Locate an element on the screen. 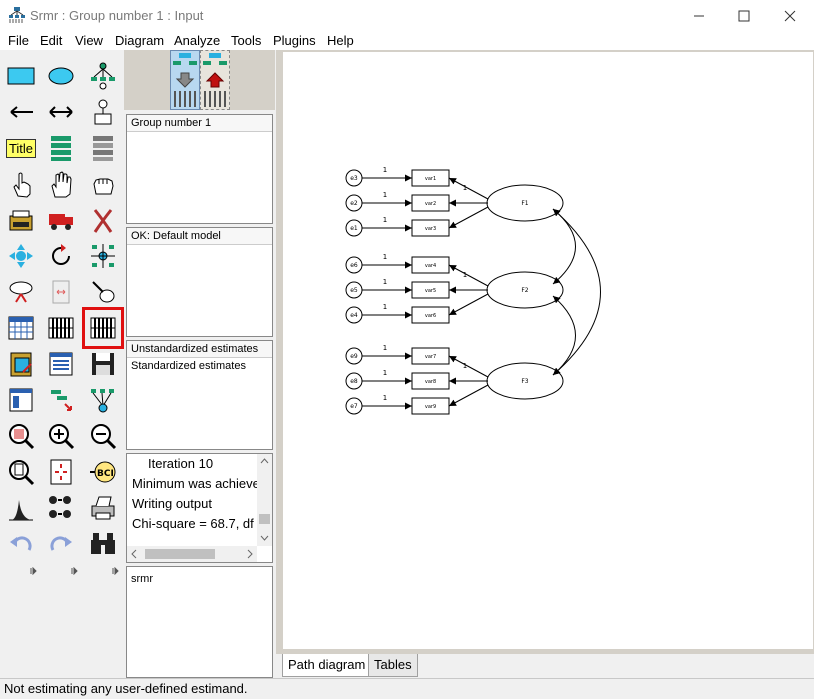 The height and width of the screenshot is (699, 814). menu-view: View is located at coordinates (89, 40).